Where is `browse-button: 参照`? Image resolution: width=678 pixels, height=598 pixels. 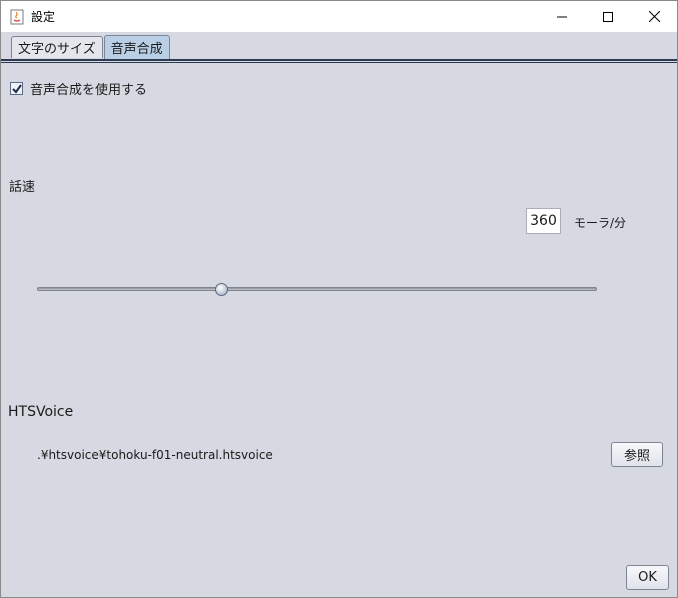 browse-button: 参照 is located at coordinates (637, 454).